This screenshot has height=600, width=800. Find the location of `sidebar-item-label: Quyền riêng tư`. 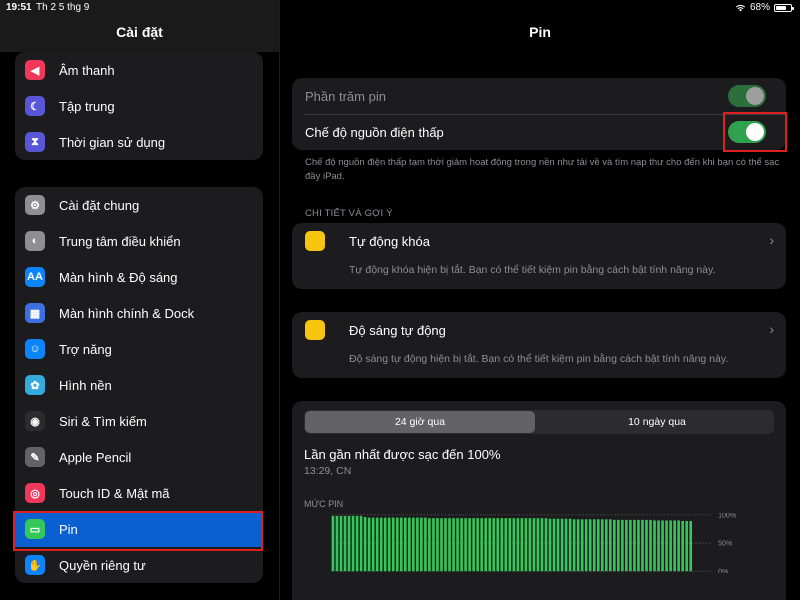

sidebar-item-label: Quyền riêng tư is located at coordinates (102, 565).